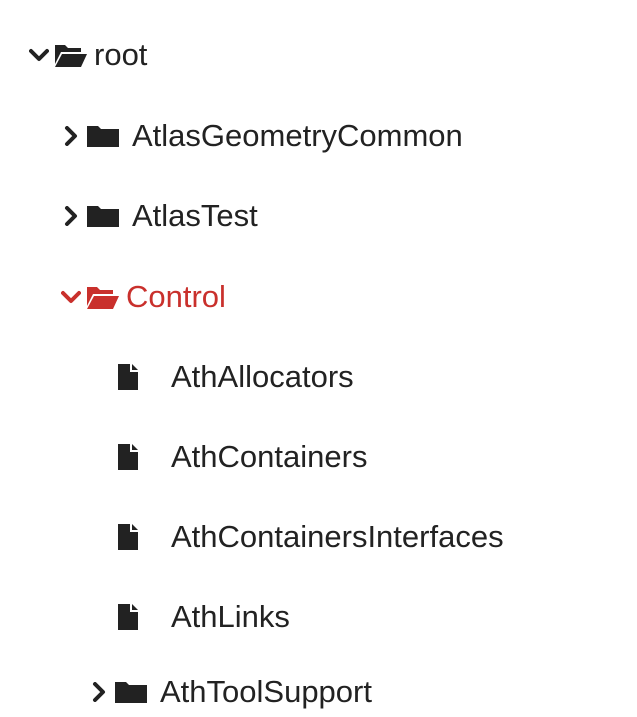 This screenshot has height=717, width=637. I want to click on tree-node-folder-selected: Control, so click(143, 297).